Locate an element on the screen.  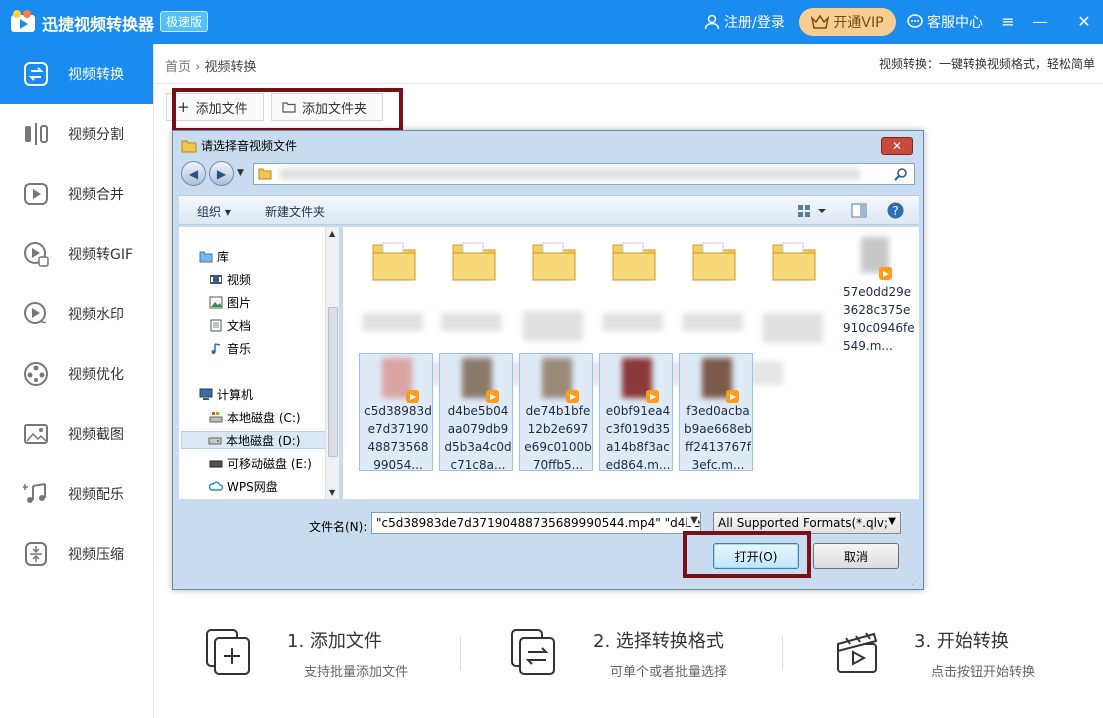
step-title: 1. 添加文件 is located at coordinates (334, 641).